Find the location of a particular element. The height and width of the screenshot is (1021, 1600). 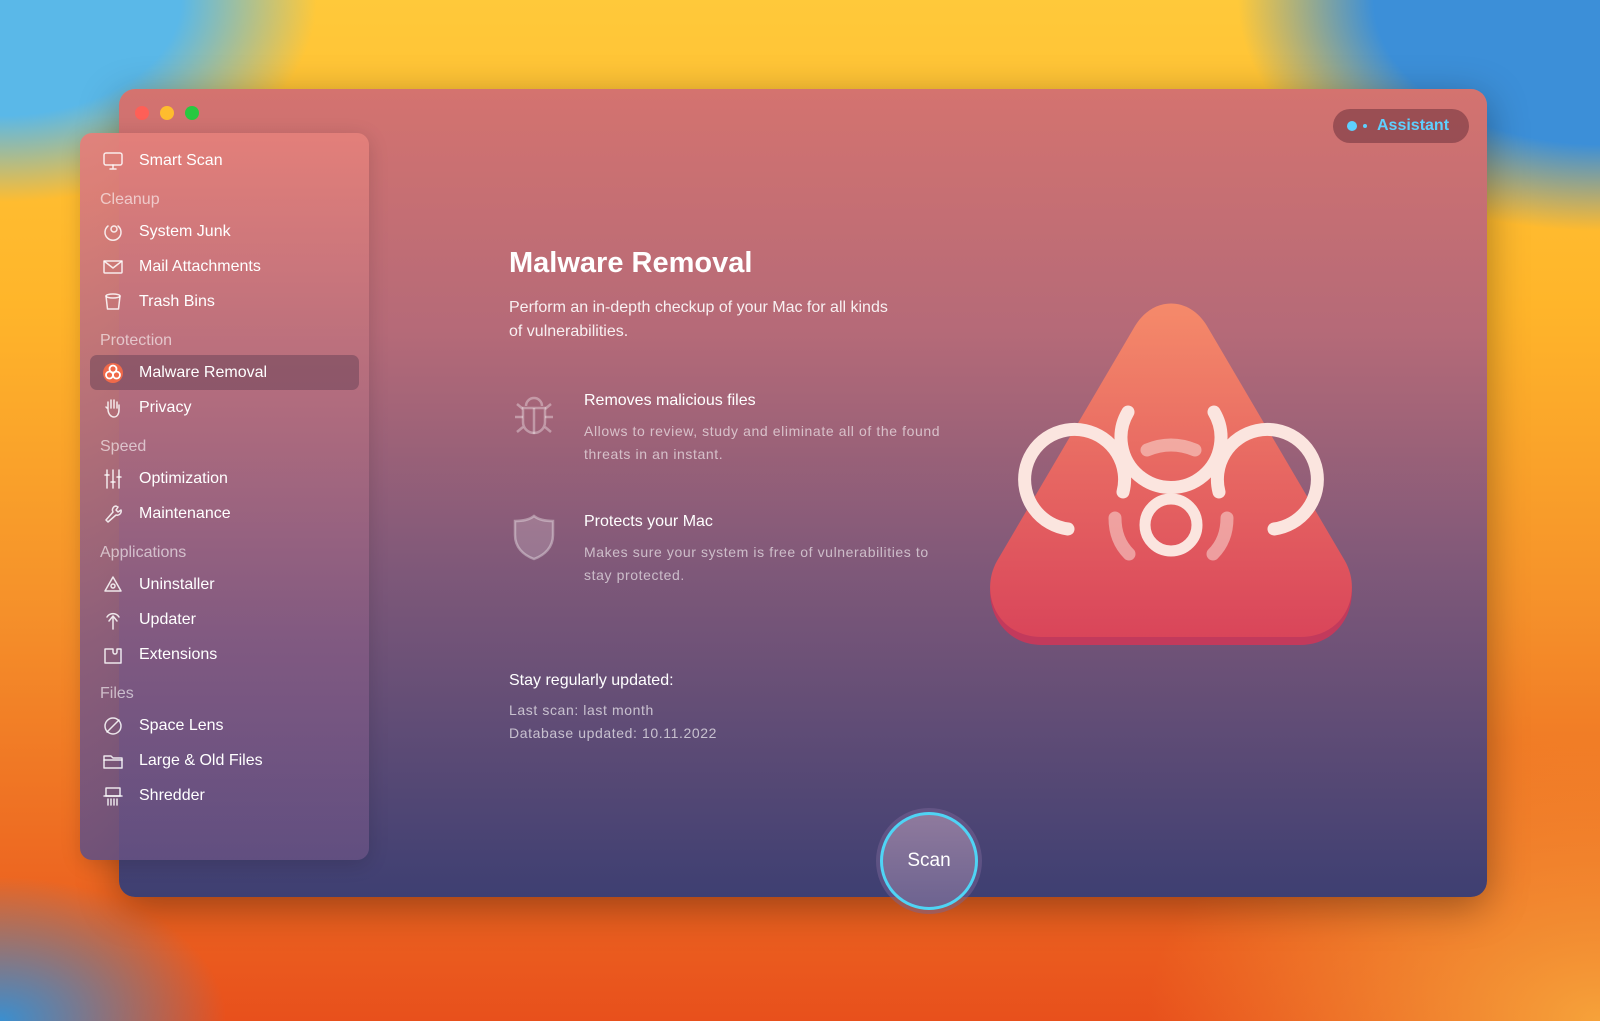

sidebar-item-system-junk: System Junk is located at coordinates (224, 231).